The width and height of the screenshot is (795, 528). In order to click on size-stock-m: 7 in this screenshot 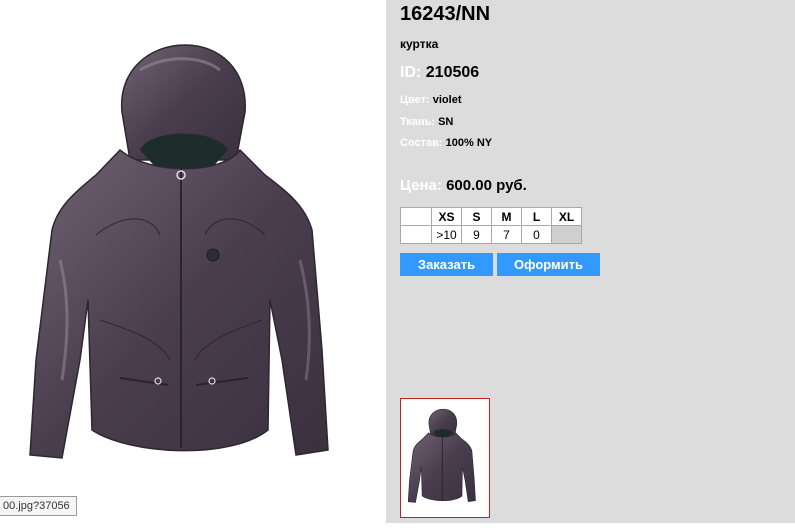, I will do `click(506, 234)`.